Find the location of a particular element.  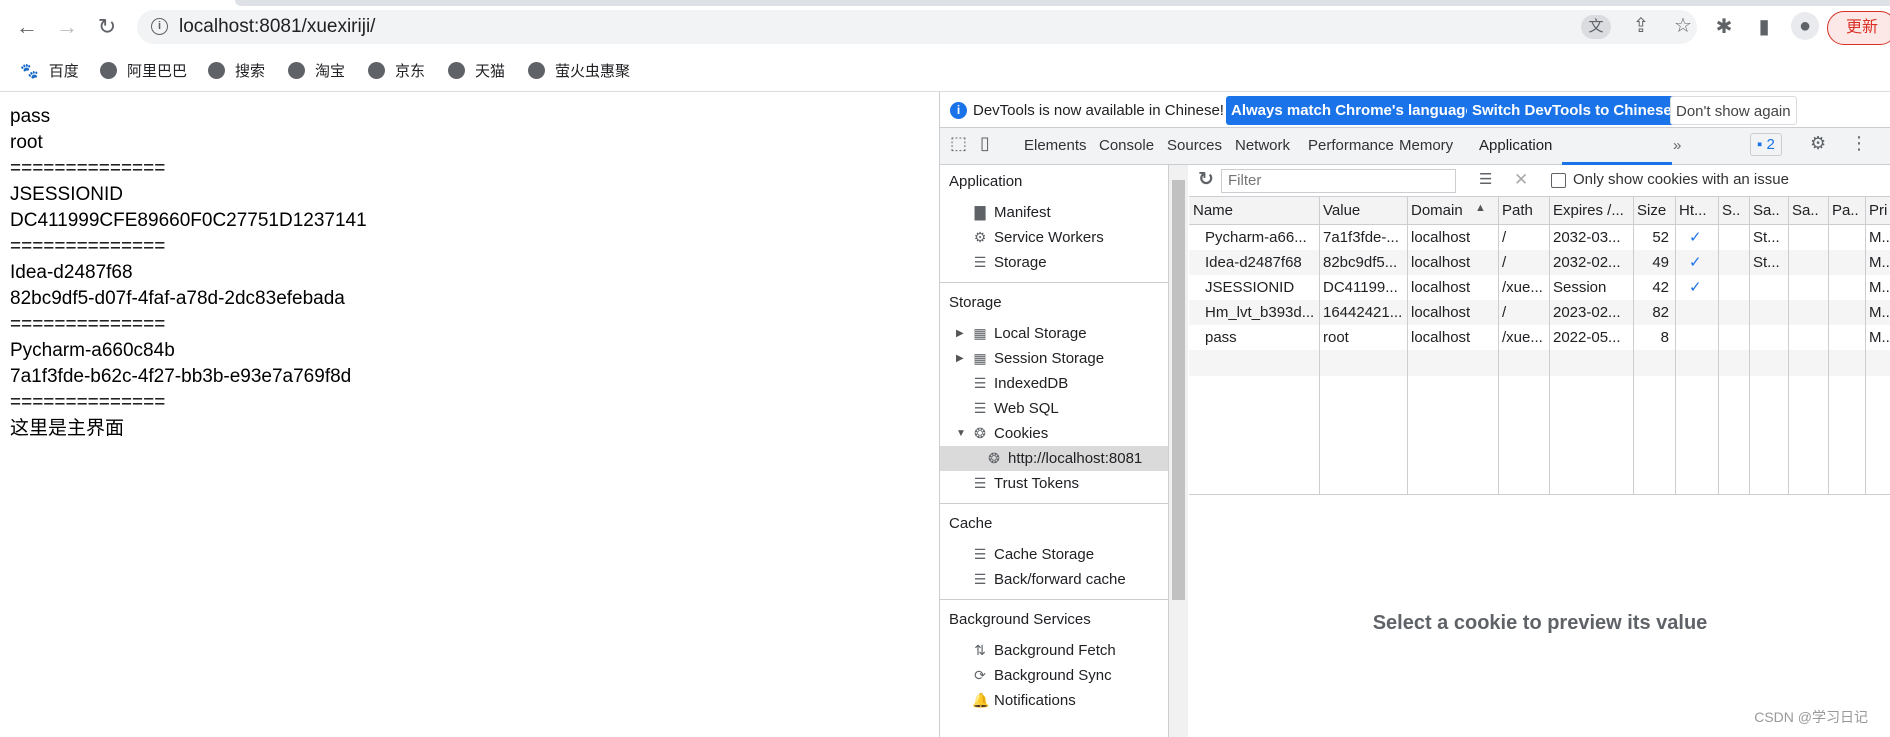

column-header-5: Size is located at coordinates (1649, 211).